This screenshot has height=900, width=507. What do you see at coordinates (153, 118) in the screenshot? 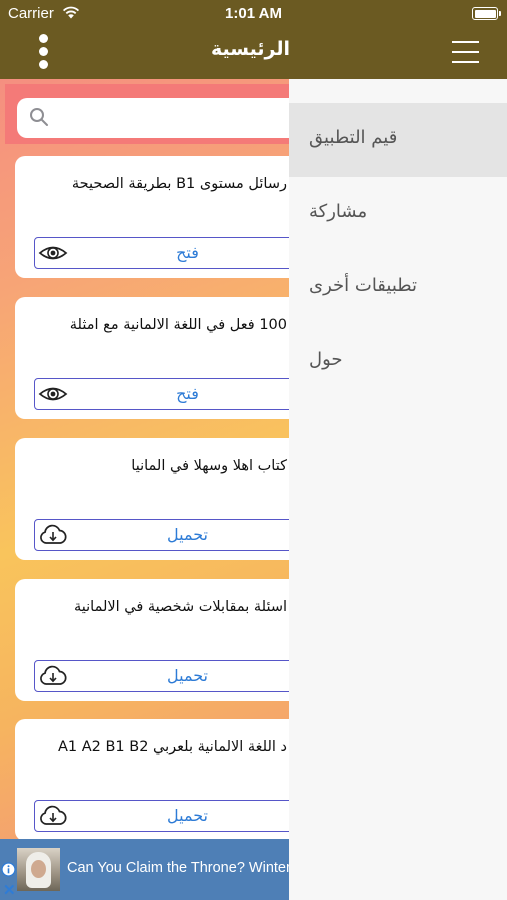
I see `search-input` at bounding box center [153, 118].